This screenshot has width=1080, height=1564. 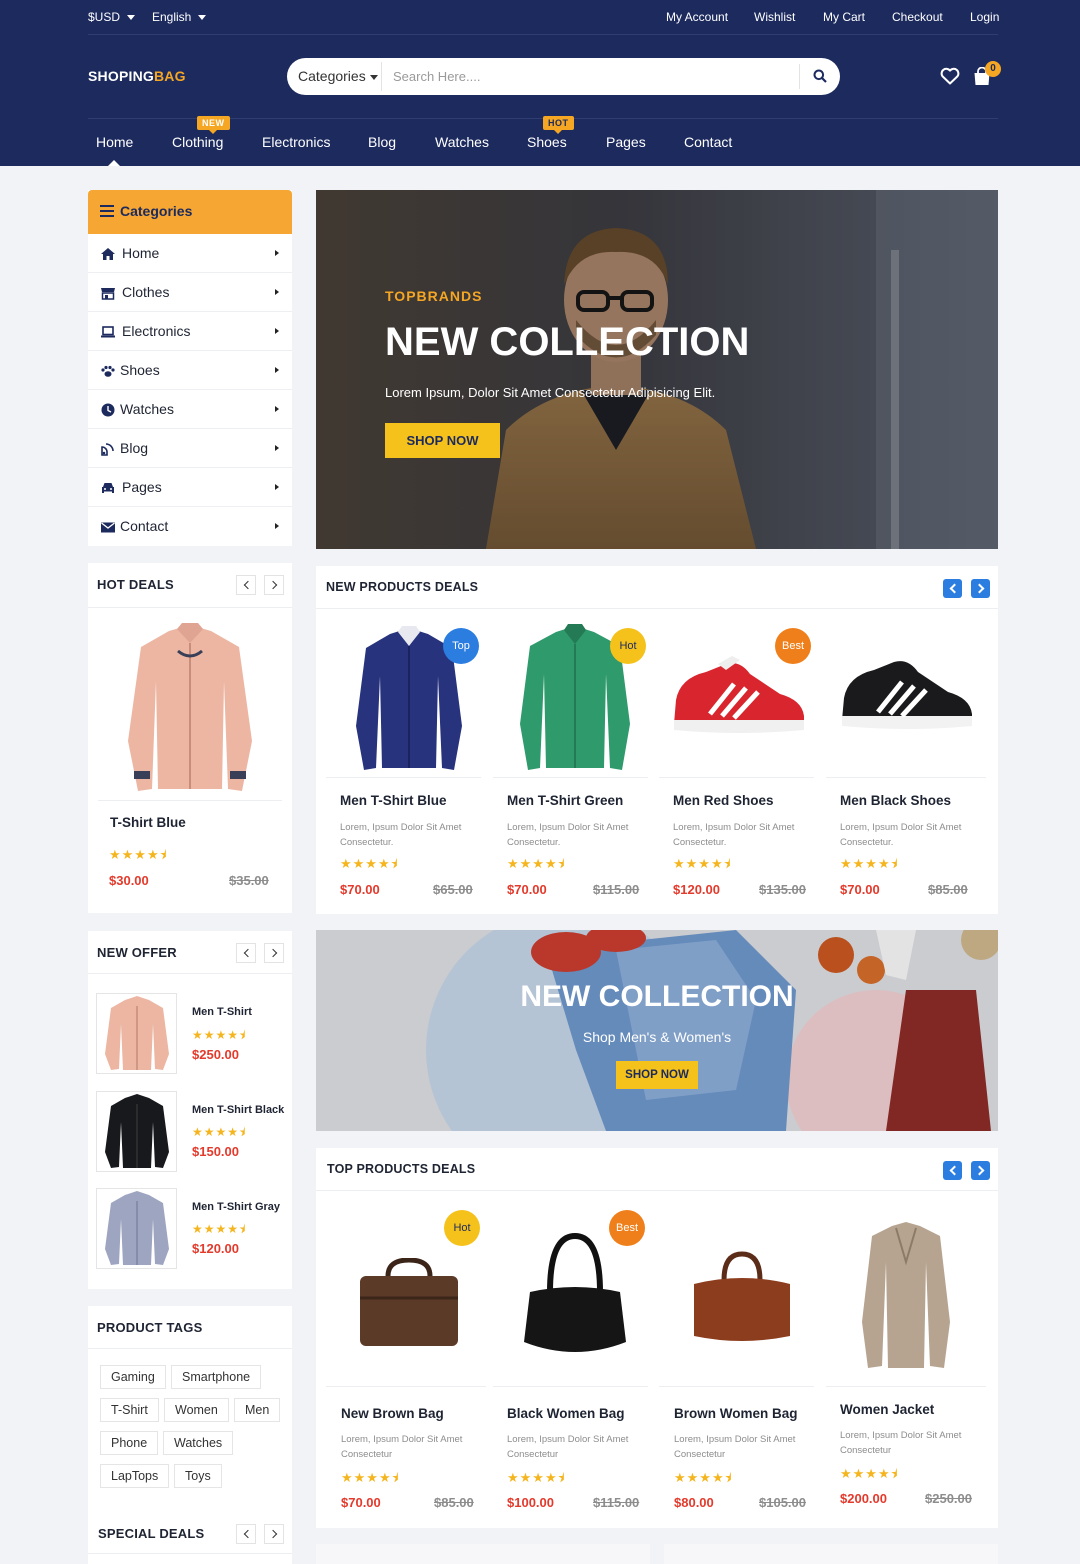 I want to click on product-description: Lorem, Ipsum Dolor Sit Amet Consectetur, so click(x=735, y=1447).